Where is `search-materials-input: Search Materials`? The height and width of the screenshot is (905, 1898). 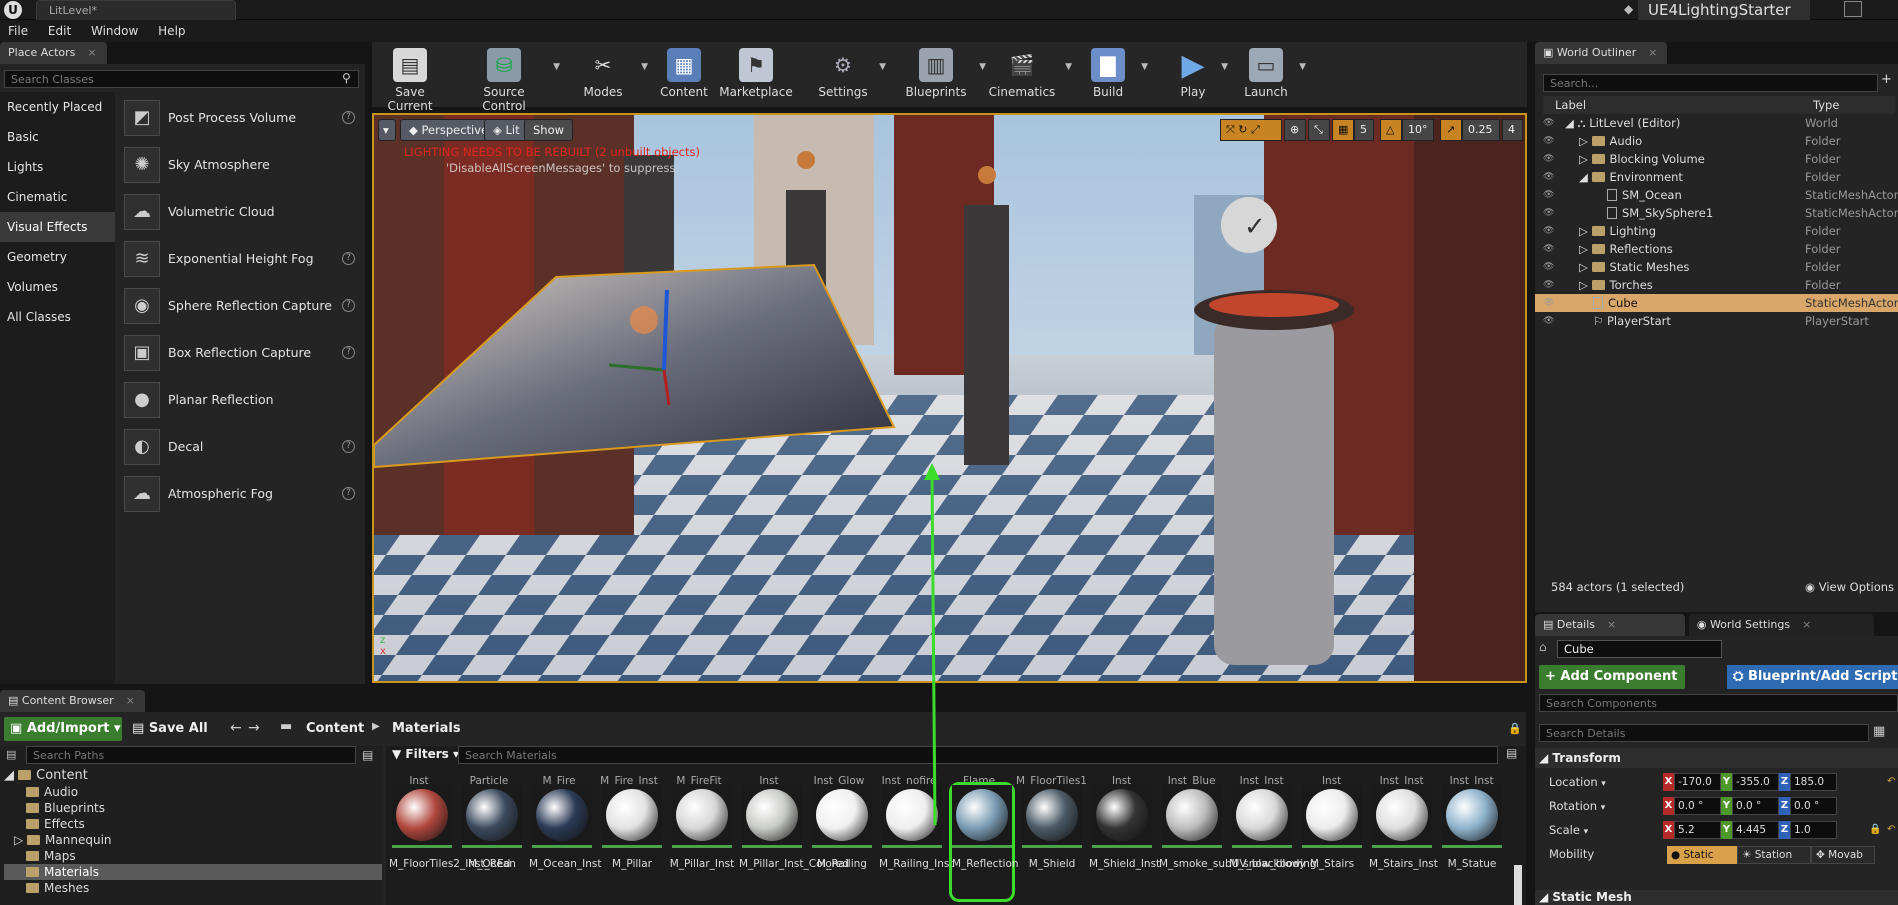
search-materials-input: Search Materials is located at coordinates (978, 755).